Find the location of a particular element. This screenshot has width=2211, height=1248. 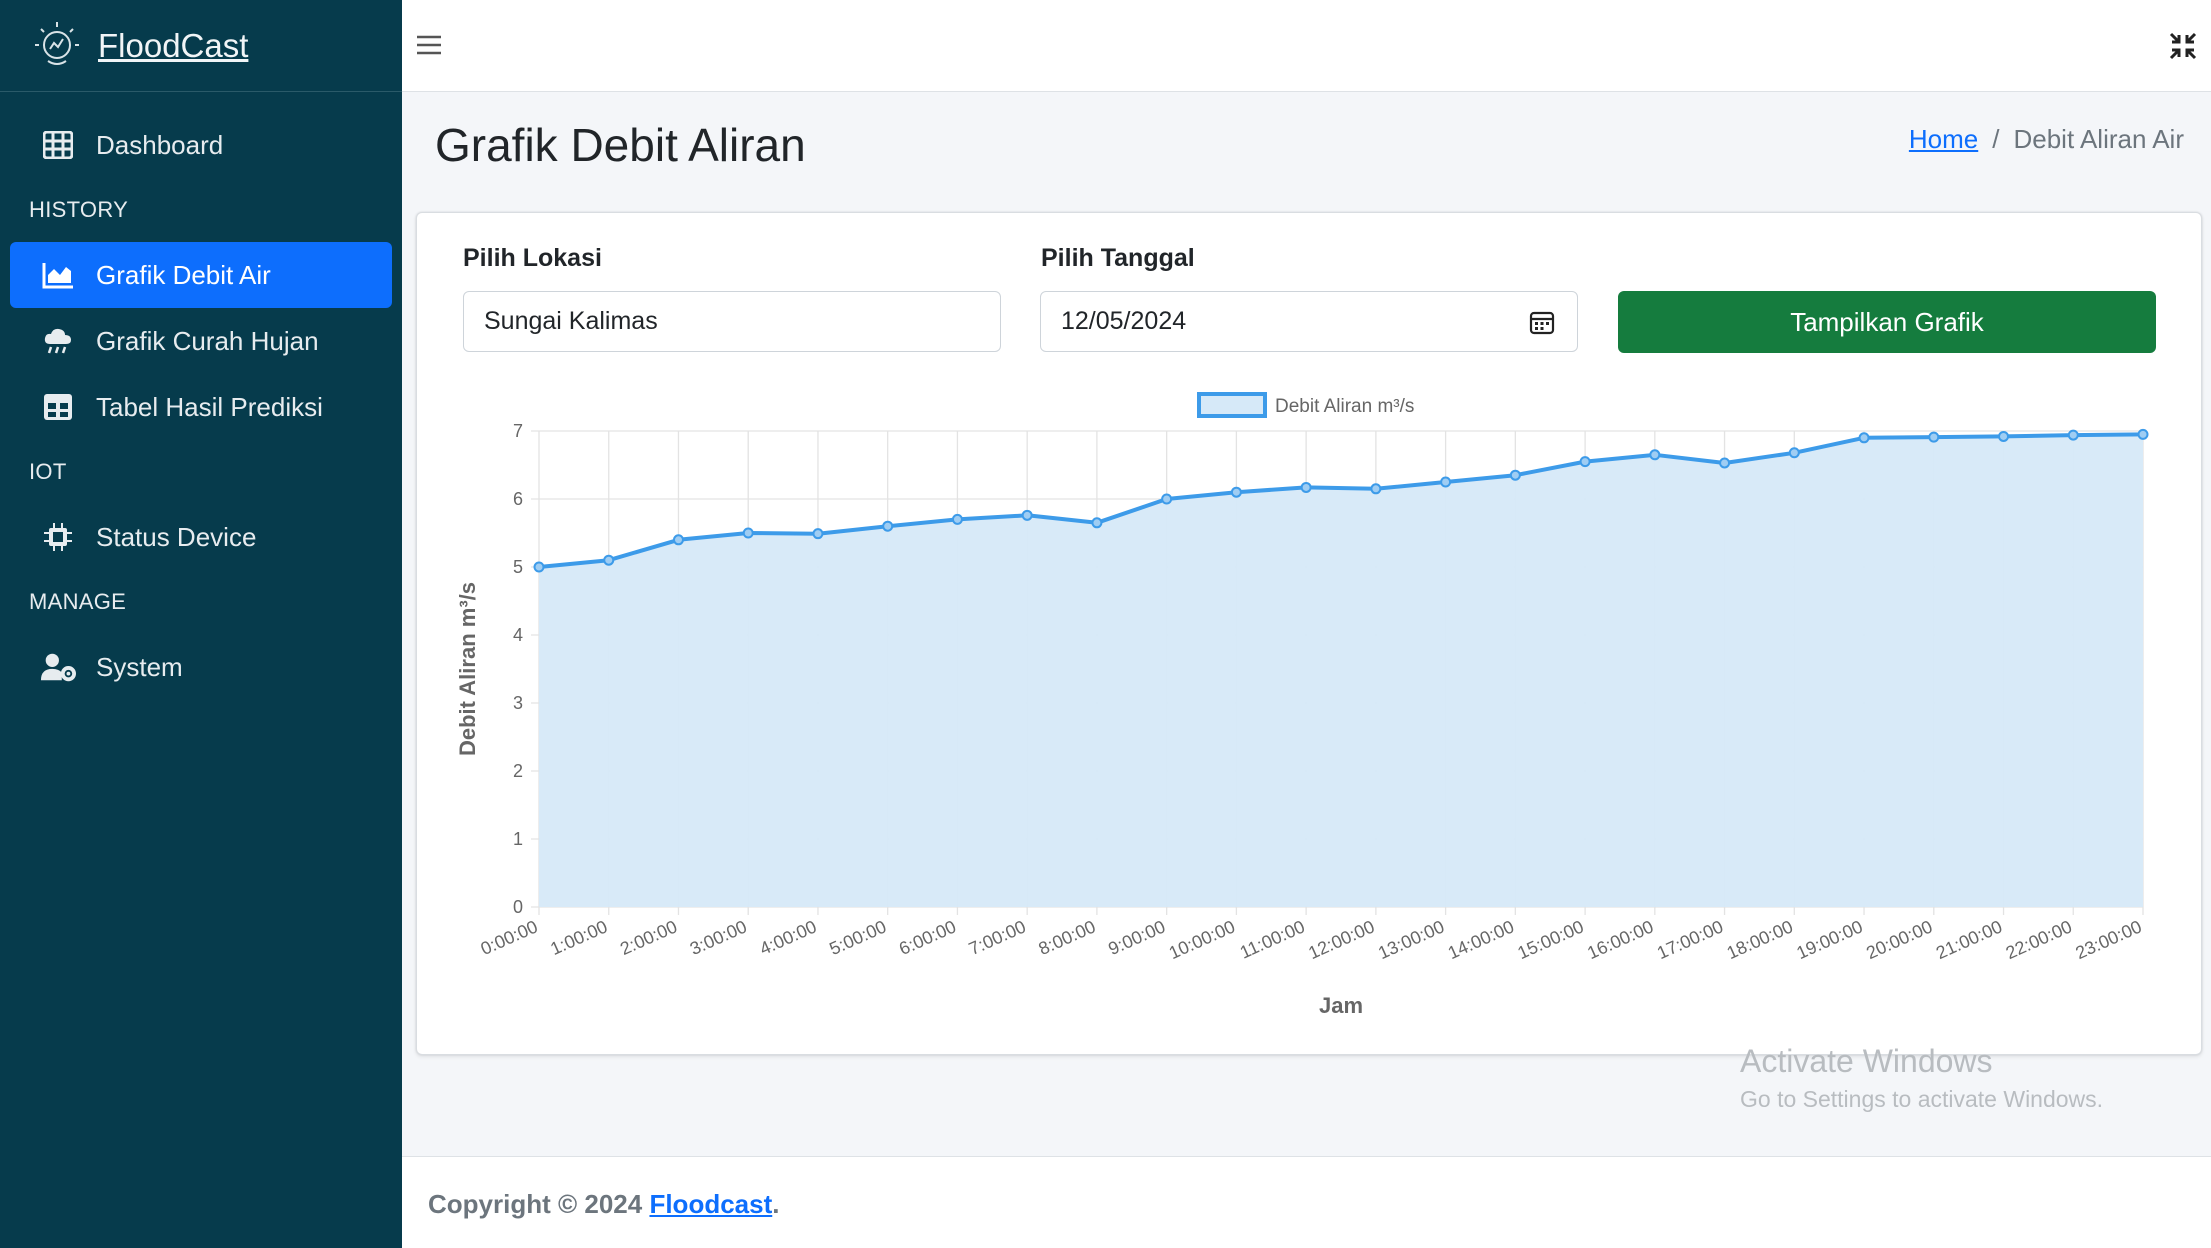

chart-x-tick-label: 6:00:00 is located at coordinates (927, 937).